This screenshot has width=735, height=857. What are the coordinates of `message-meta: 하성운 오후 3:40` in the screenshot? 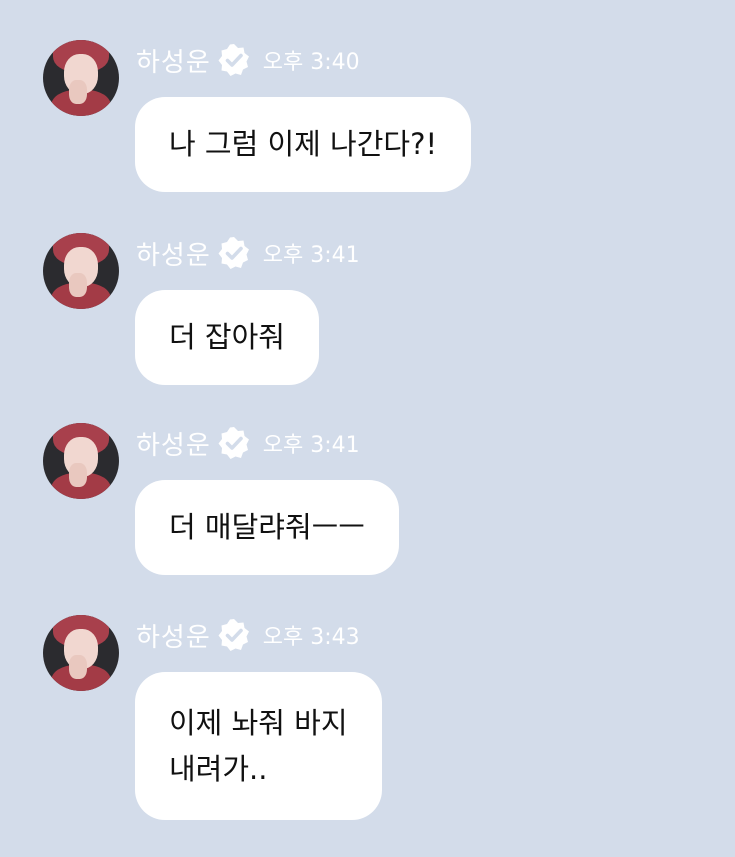 It's located at (248, 60).